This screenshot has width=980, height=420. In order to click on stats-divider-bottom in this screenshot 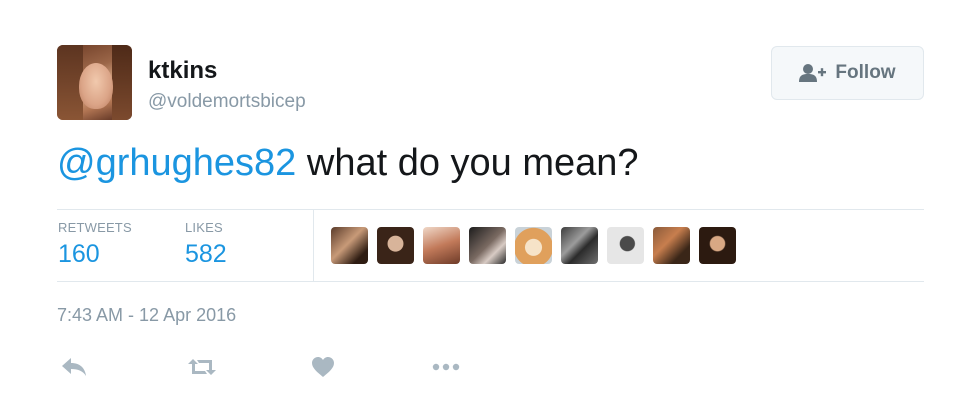, I will do `click(490, 281)`.